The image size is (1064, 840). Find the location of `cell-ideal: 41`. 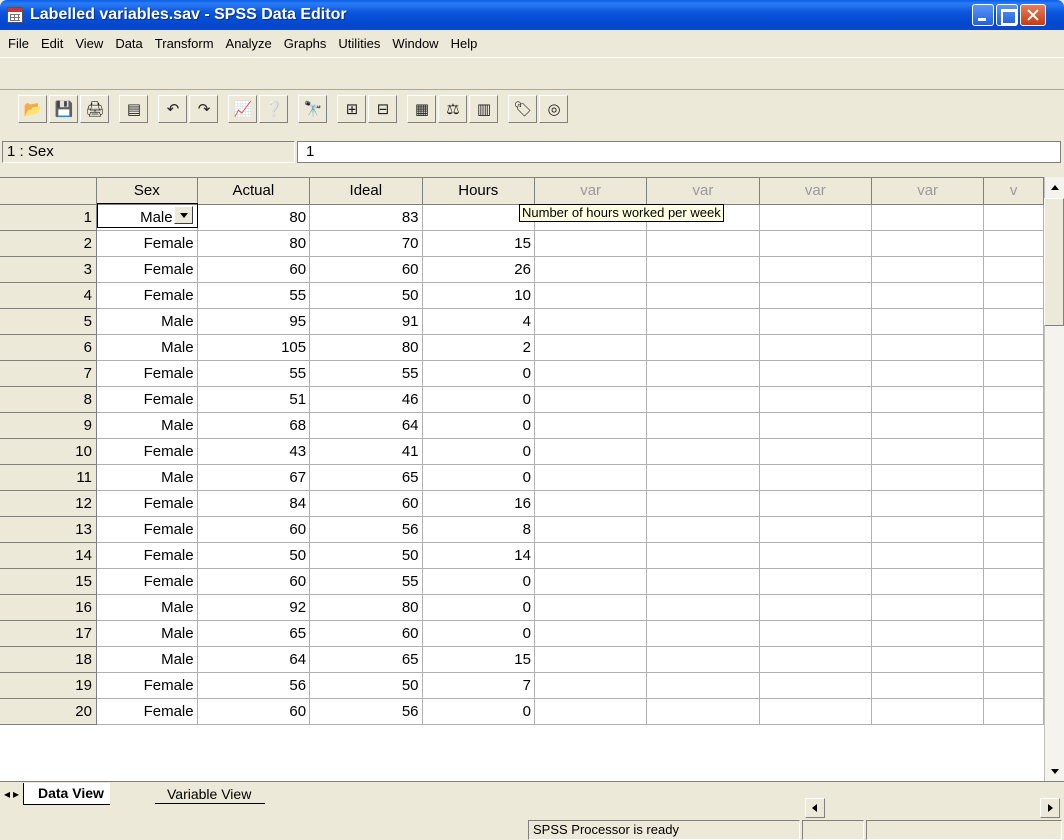

cell-ideal: 41 is located at coordinates (366, 451).